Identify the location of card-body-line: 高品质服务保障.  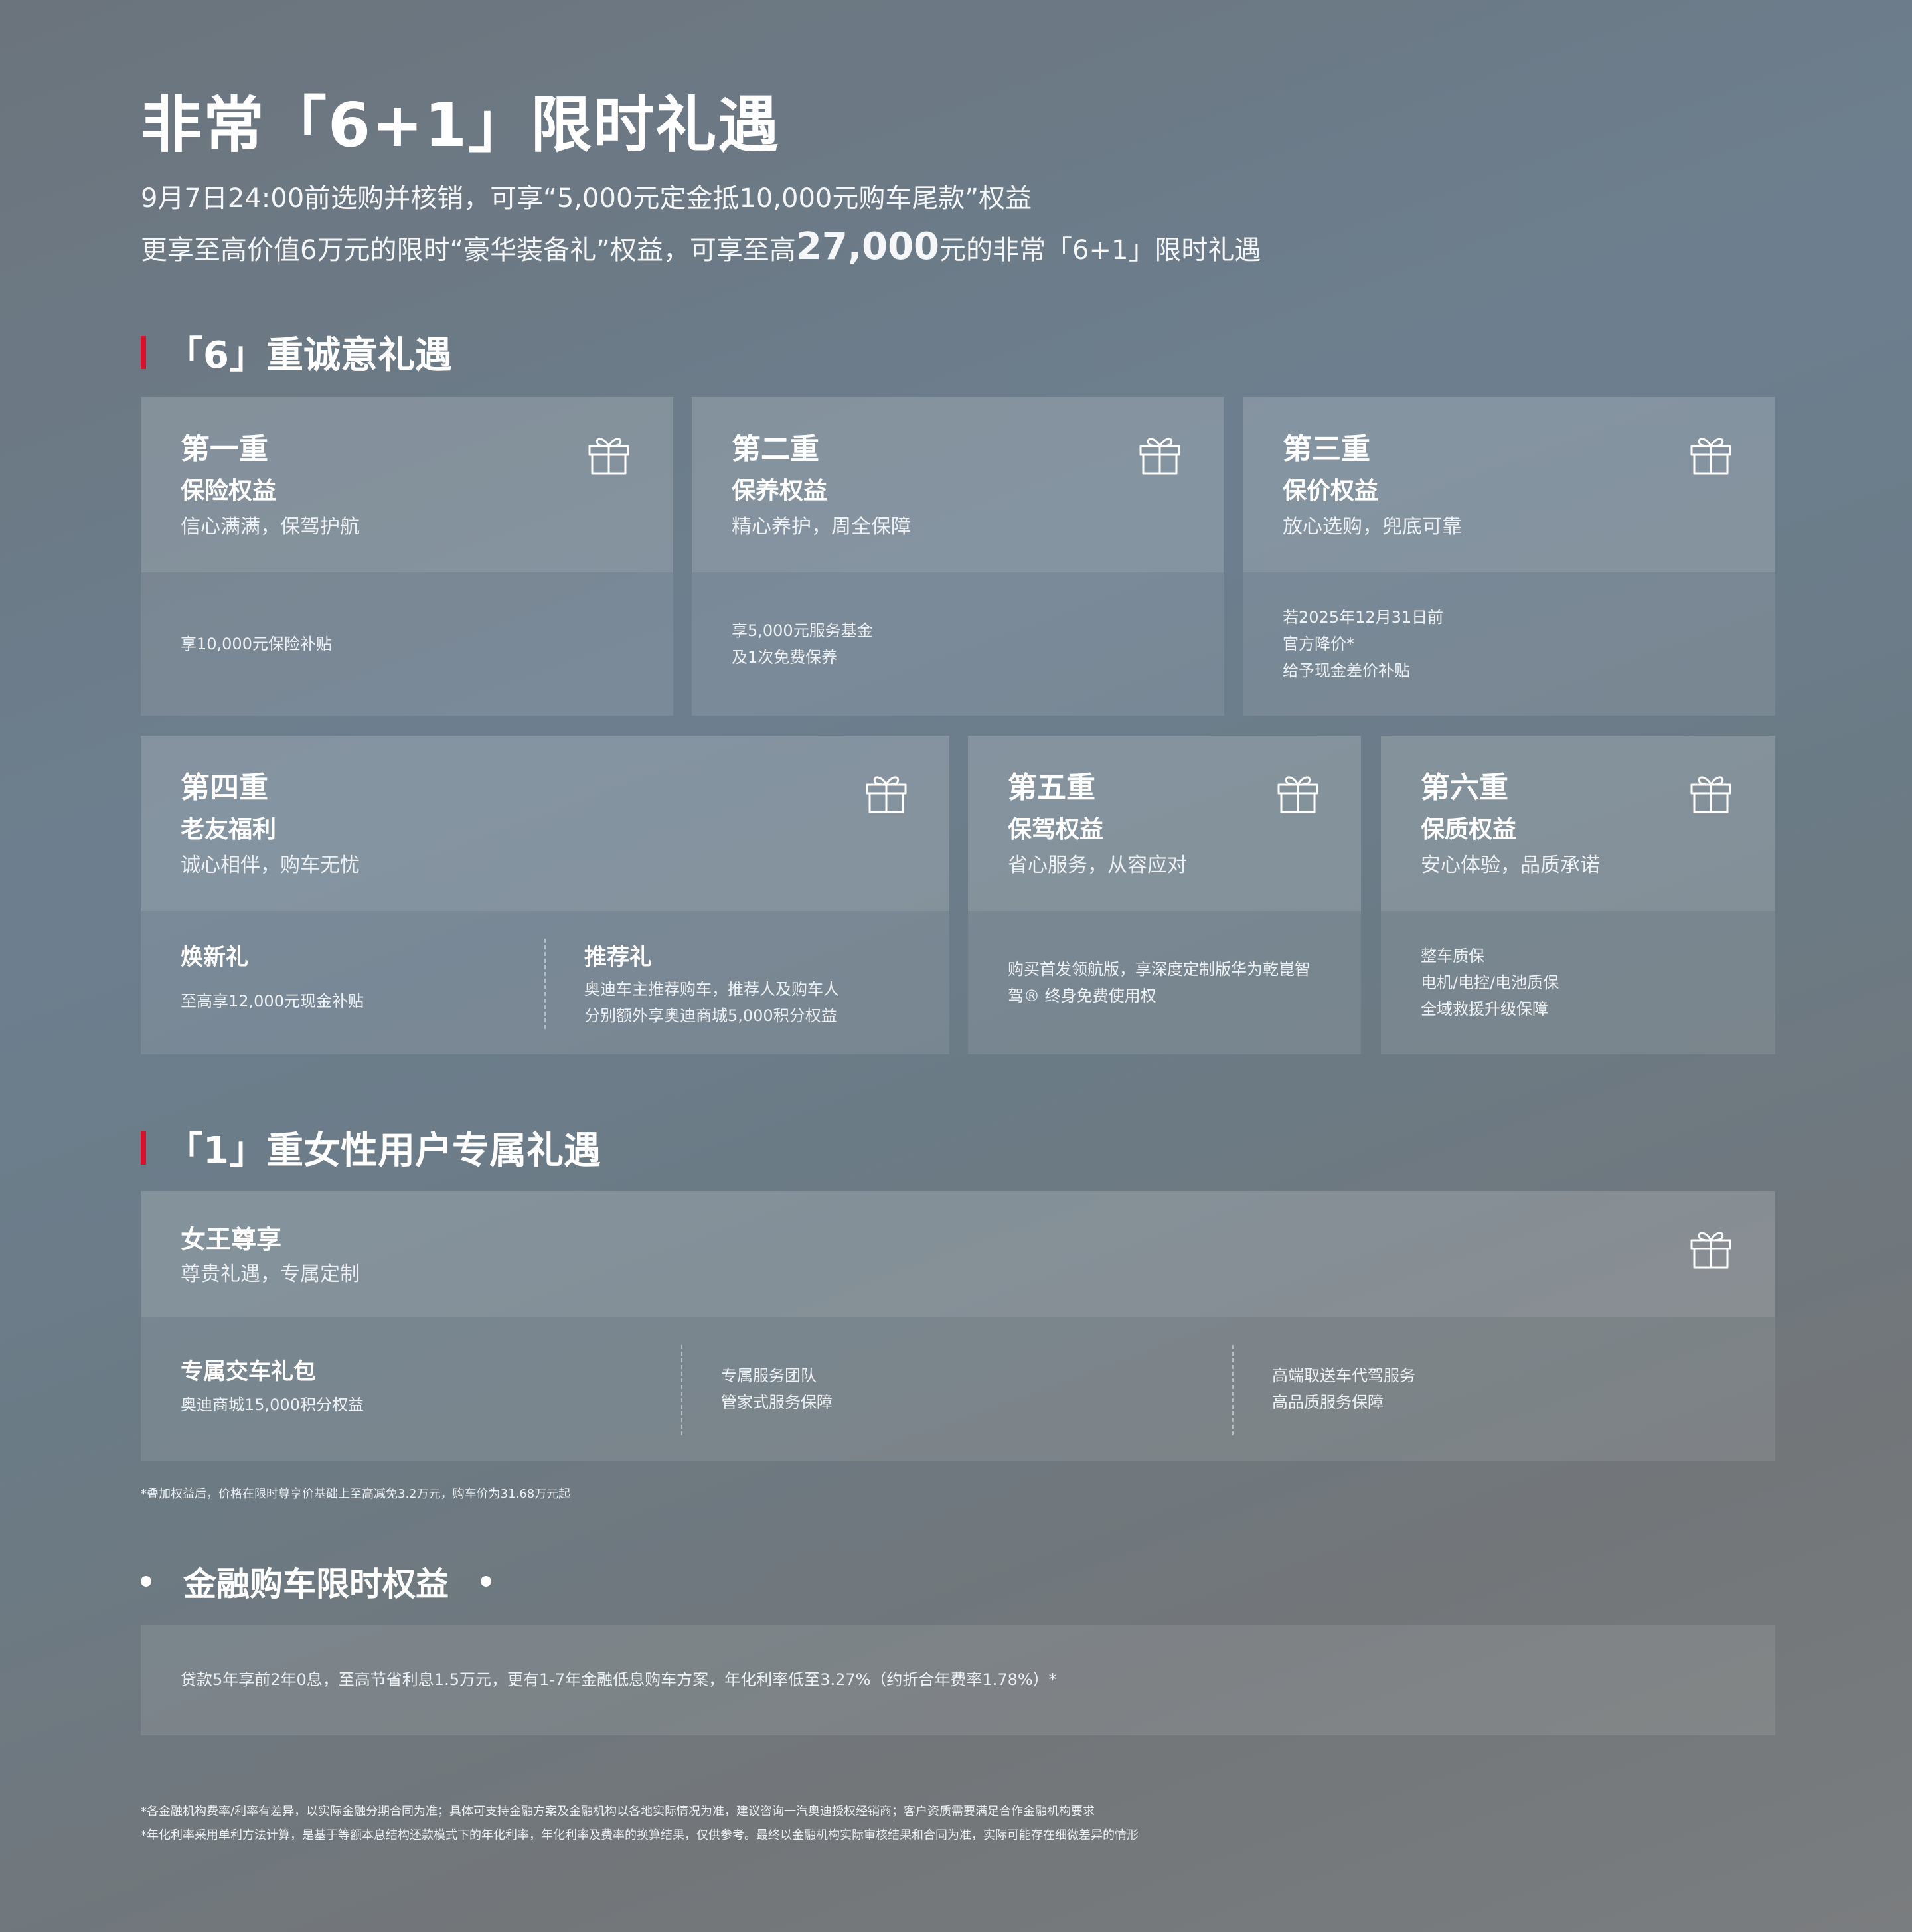
(1328, 1402).